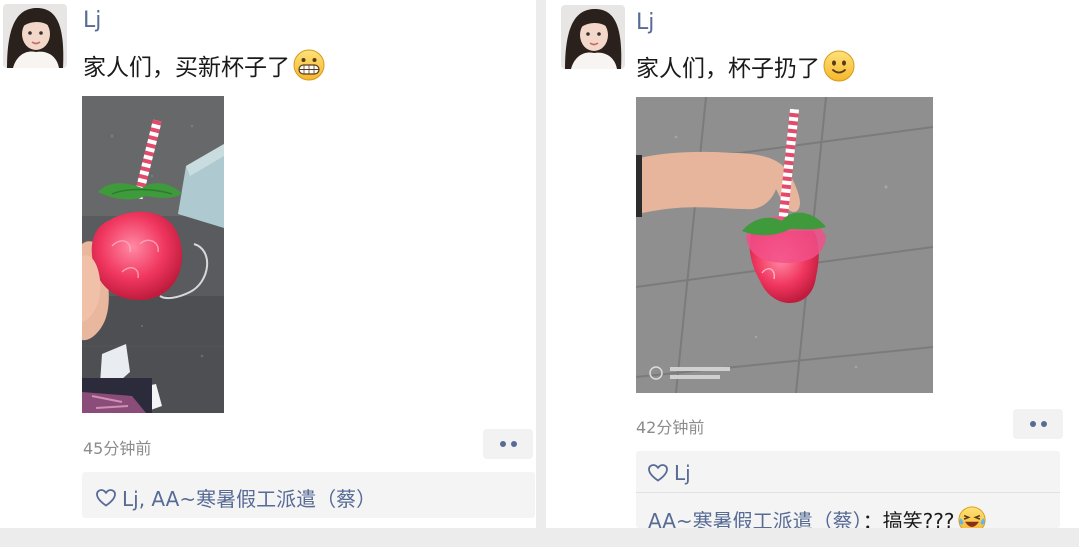 This screenshot has width=1079, height=547. What do you see at coordinates (249, 497) in the screenshot?
I see `likes-names: Lj, AA~寒暑假工派遣（蔡）` at bounding box center [249, 497].